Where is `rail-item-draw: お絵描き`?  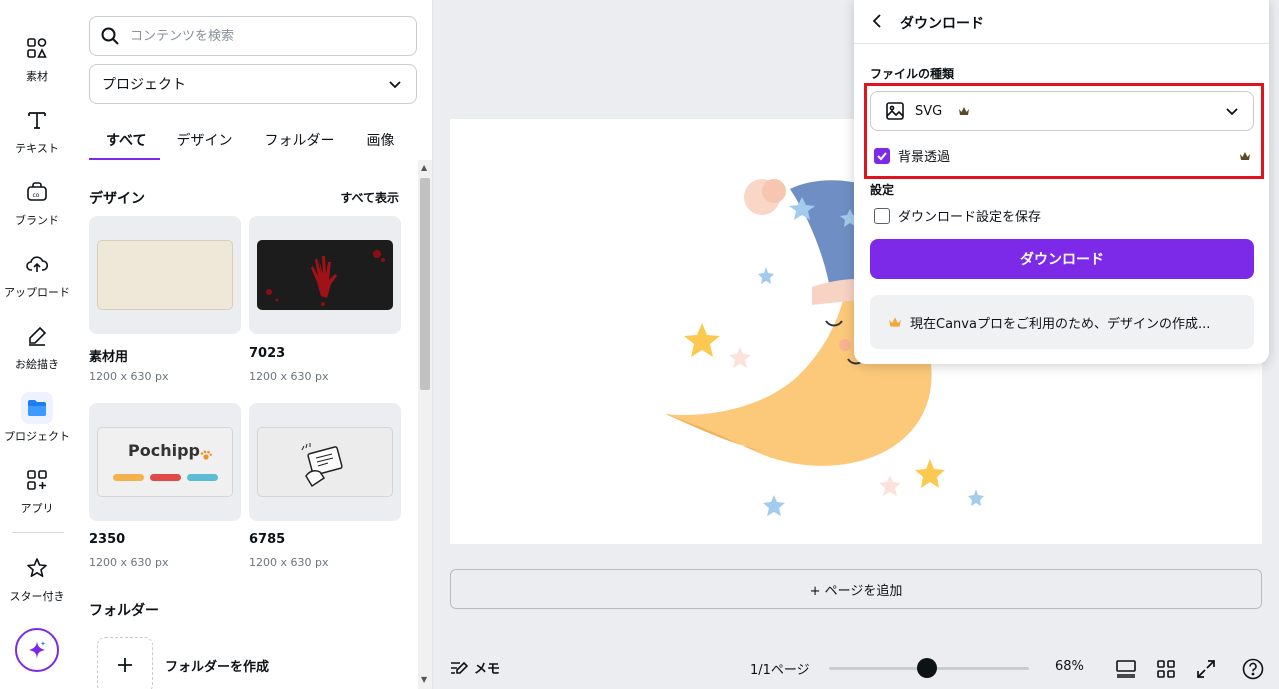
rail-item-draw: お絵描き is located at coordinates (37, 346).